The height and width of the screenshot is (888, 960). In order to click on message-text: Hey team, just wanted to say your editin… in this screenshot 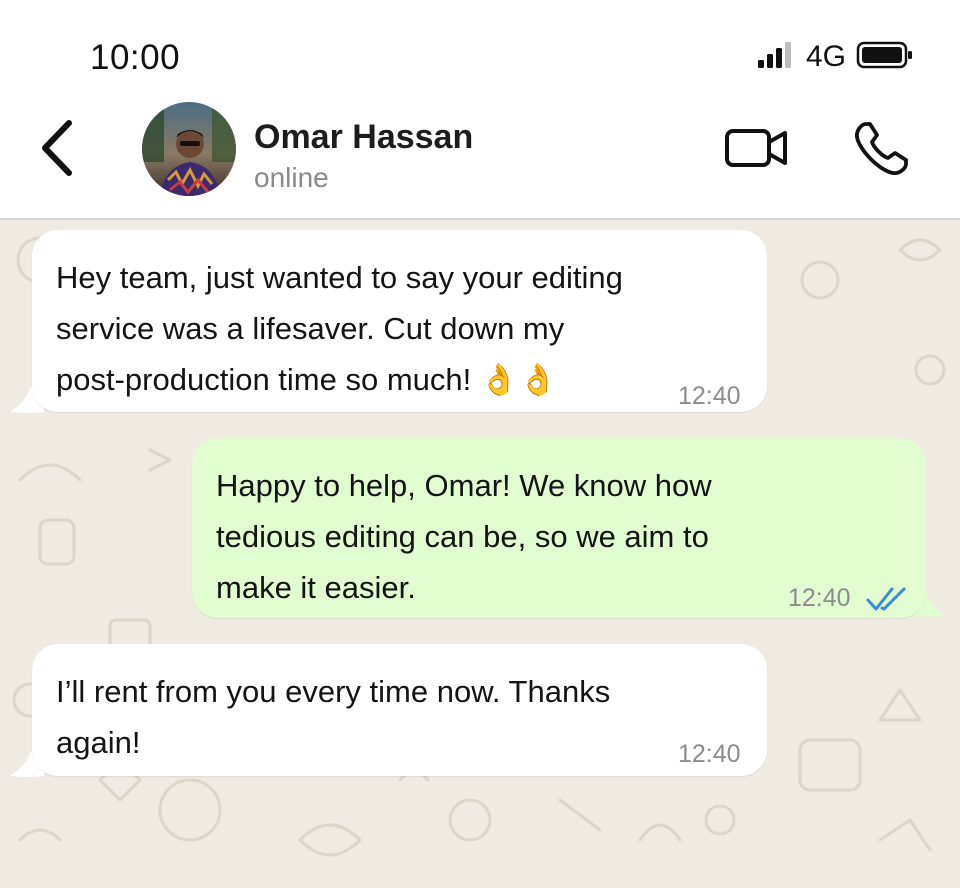, I will do `click(339, 328)`.